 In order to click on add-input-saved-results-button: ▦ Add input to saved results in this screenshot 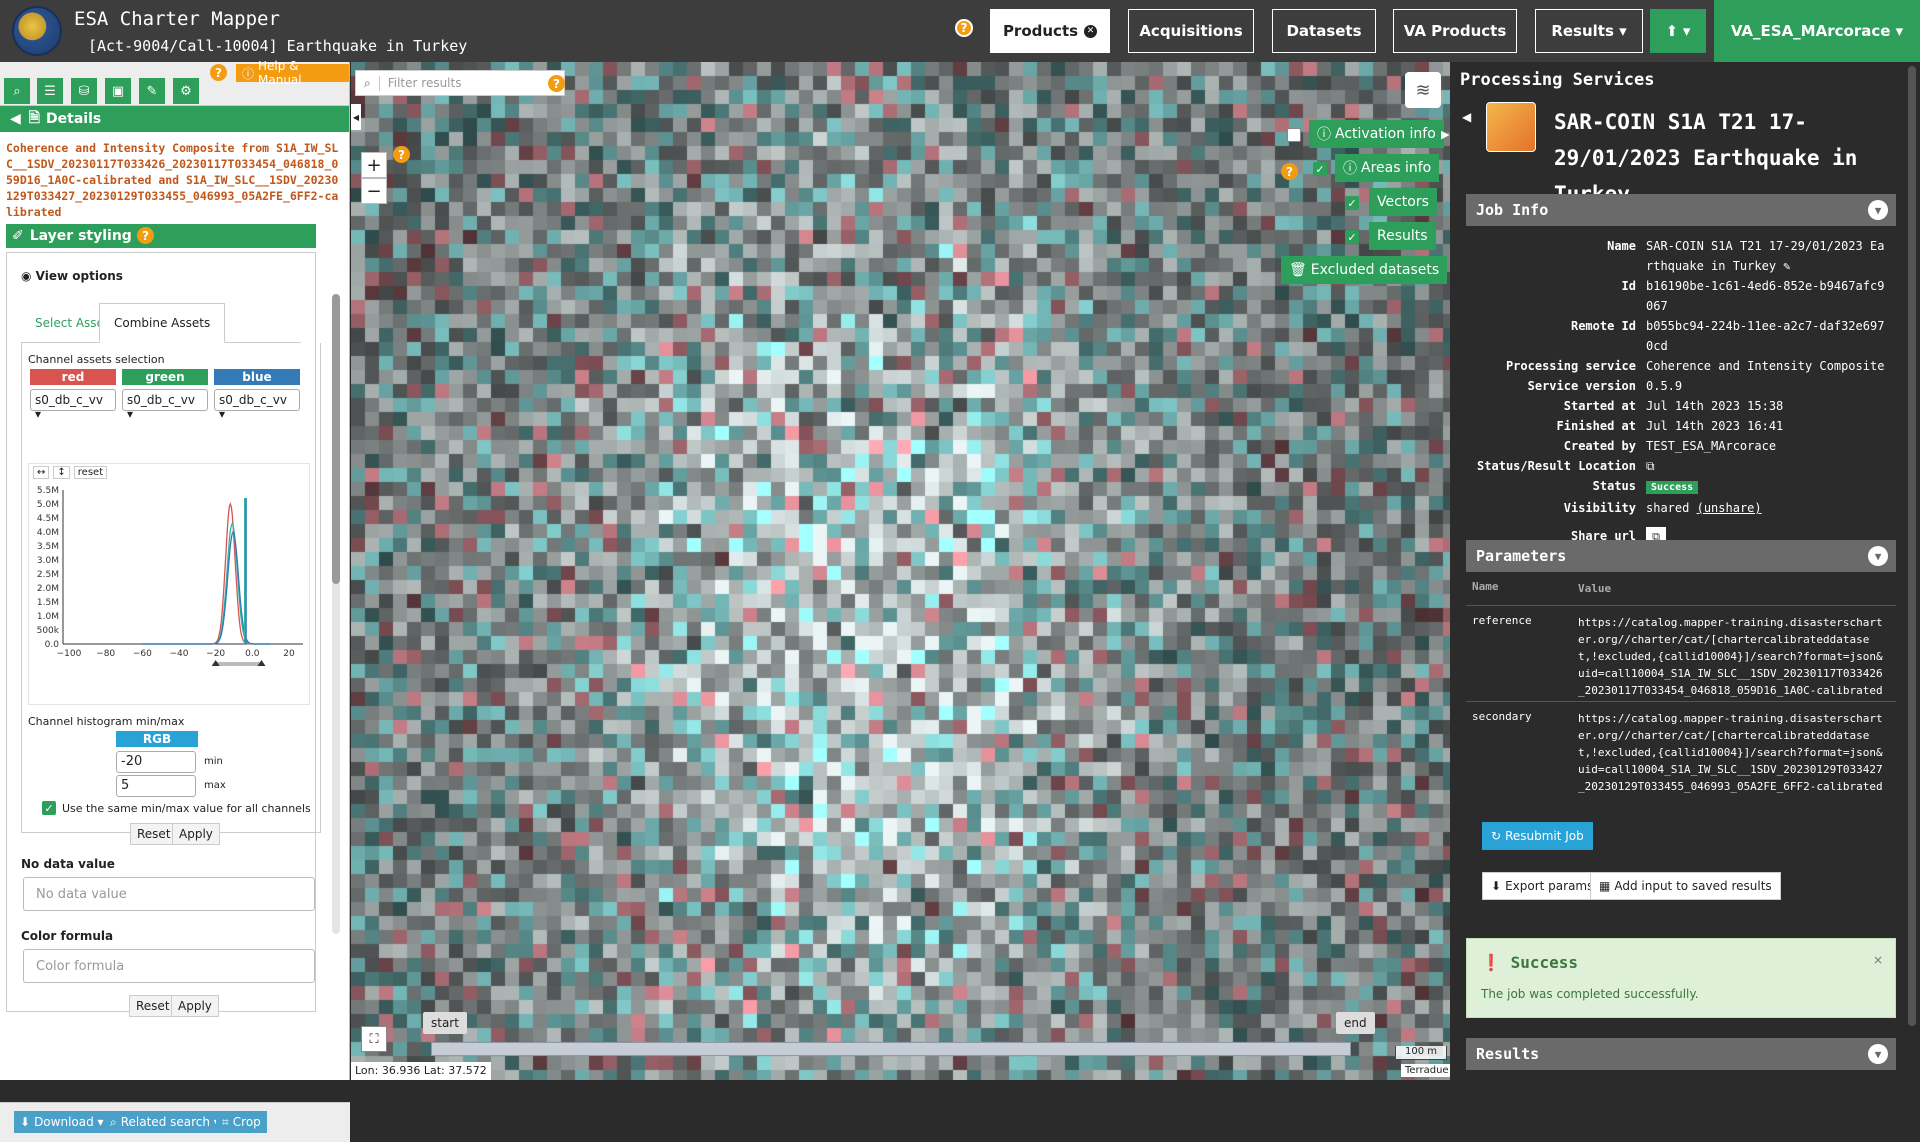, I will do `click(1685, 886)`.